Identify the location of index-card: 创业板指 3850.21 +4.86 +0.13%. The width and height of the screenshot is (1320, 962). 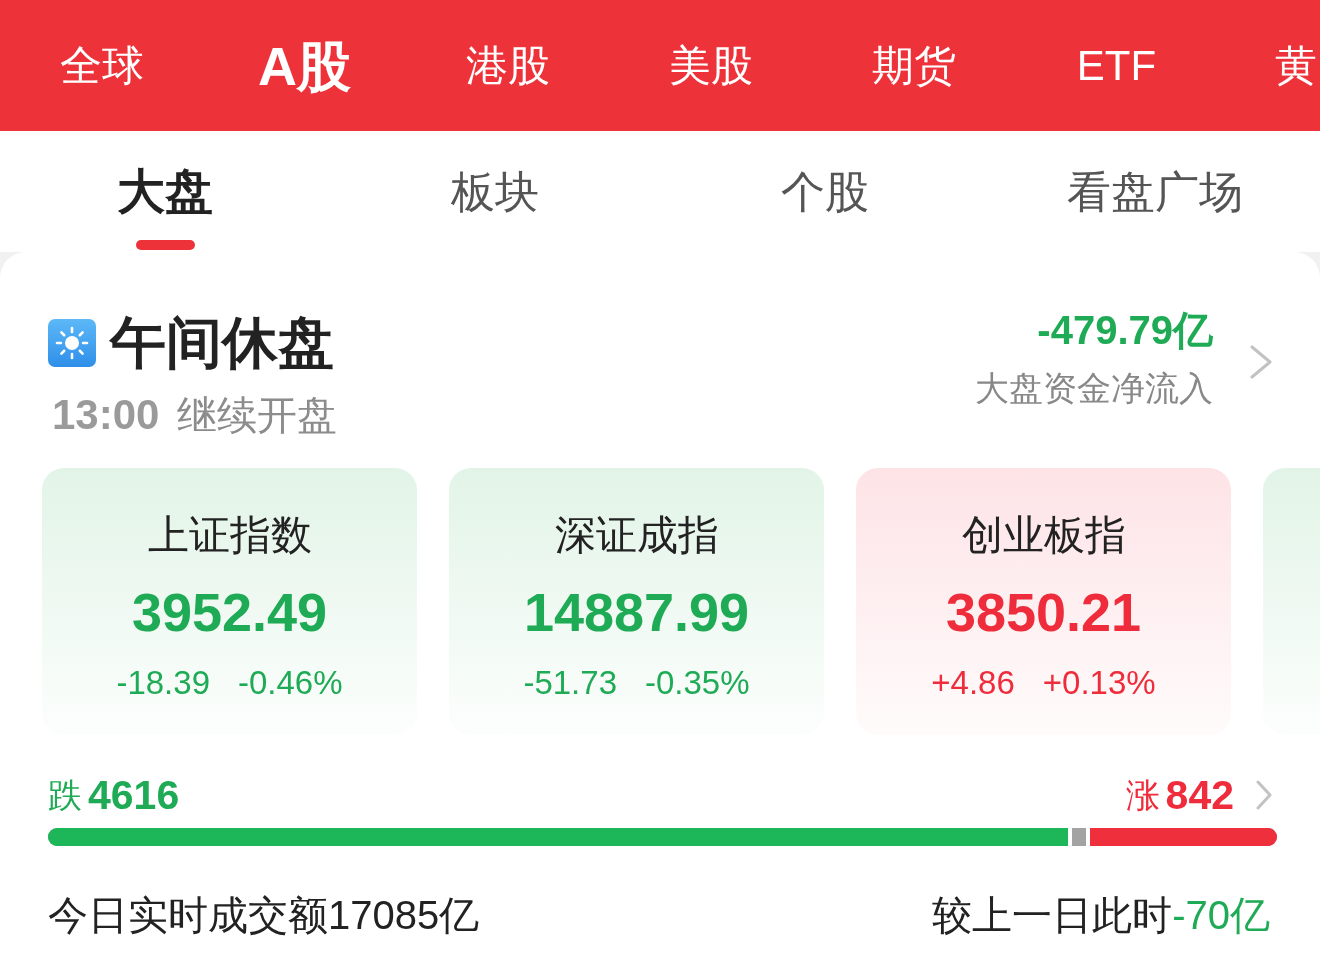
(1043, 601).